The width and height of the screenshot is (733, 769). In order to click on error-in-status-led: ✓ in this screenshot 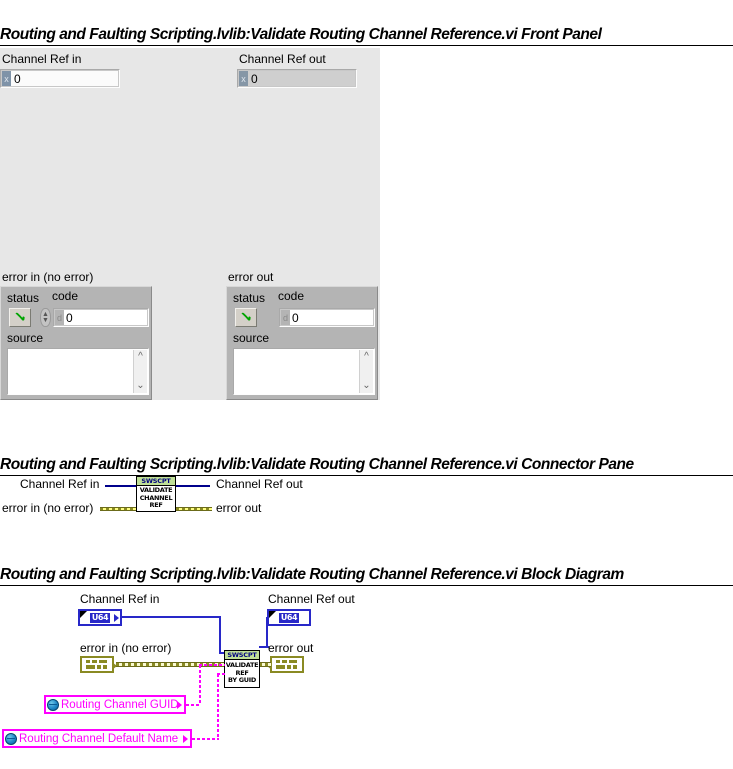, I will do `click(20, 317)`.